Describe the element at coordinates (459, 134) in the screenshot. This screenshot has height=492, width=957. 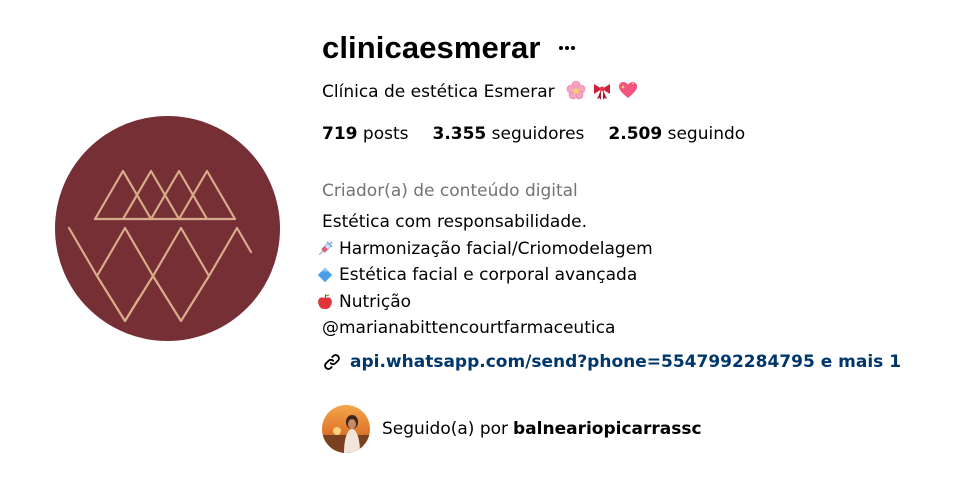
I see `followers-count-value: 3.355` at that location.